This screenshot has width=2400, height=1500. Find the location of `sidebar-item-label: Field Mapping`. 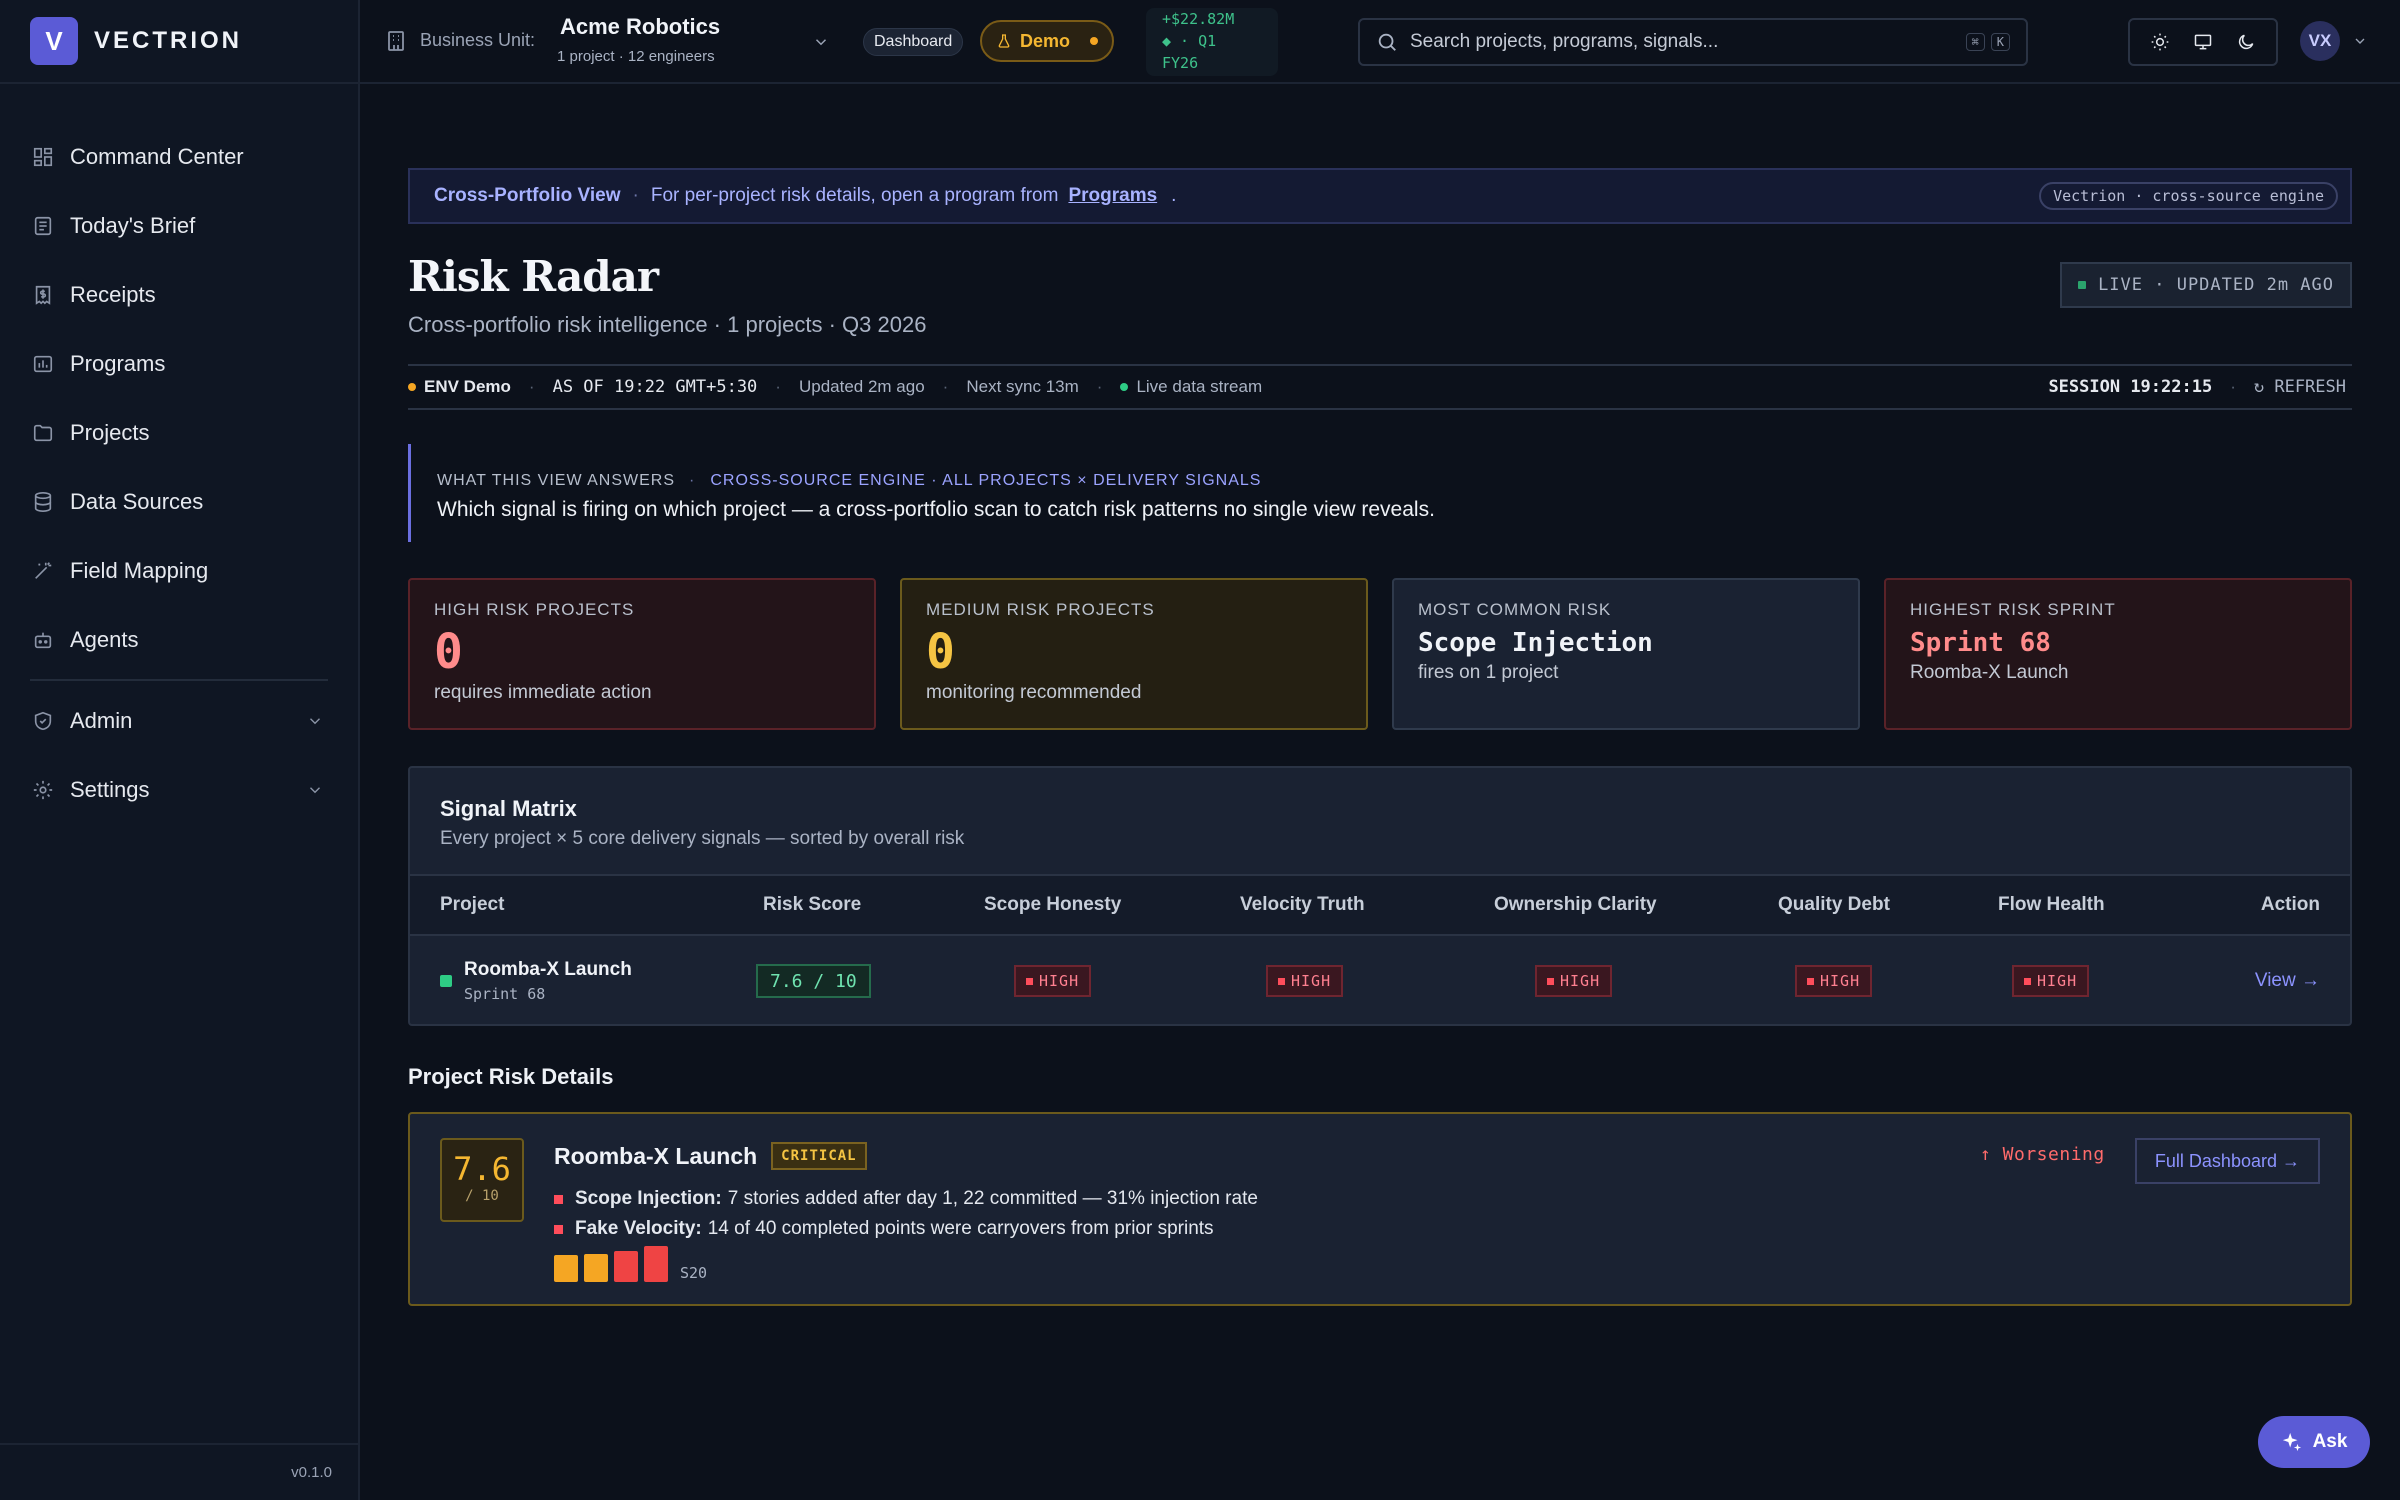

sidebar-item-label: Field Mapping is located at coordinates (139, 570).